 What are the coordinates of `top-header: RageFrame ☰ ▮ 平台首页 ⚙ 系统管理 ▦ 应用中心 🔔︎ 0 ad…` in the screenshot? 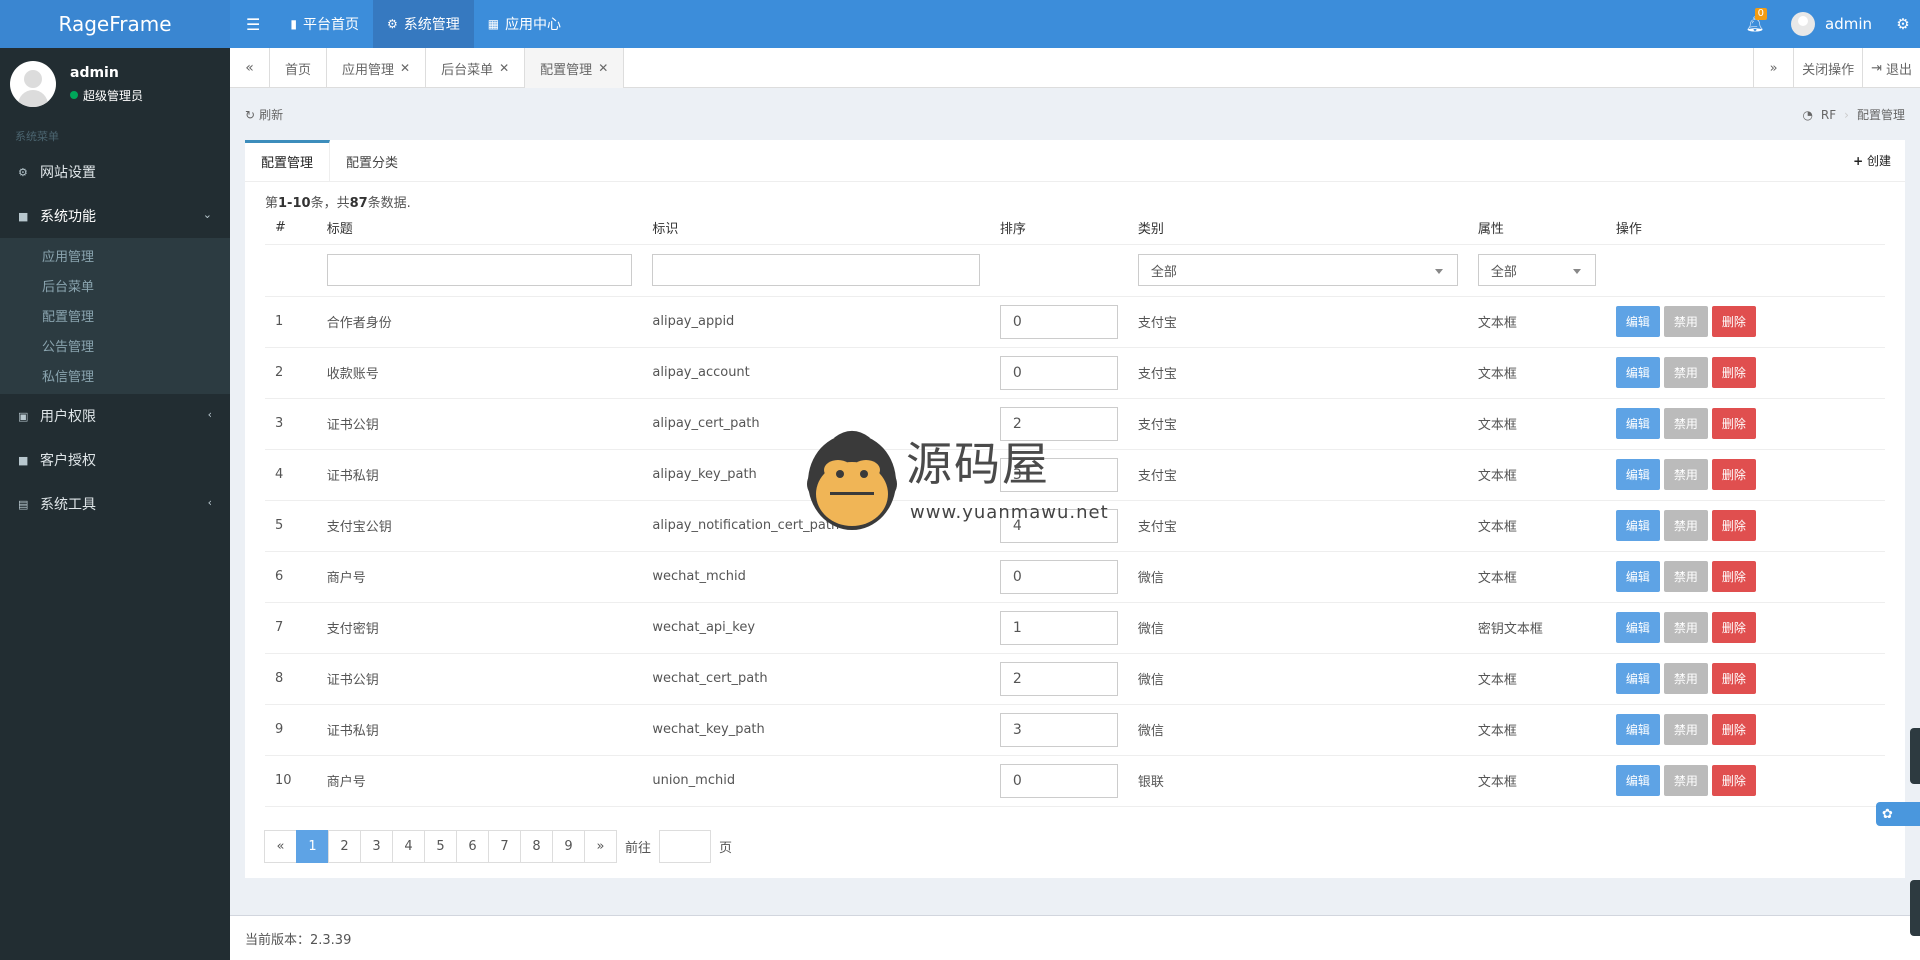 It's located at (960, 24).